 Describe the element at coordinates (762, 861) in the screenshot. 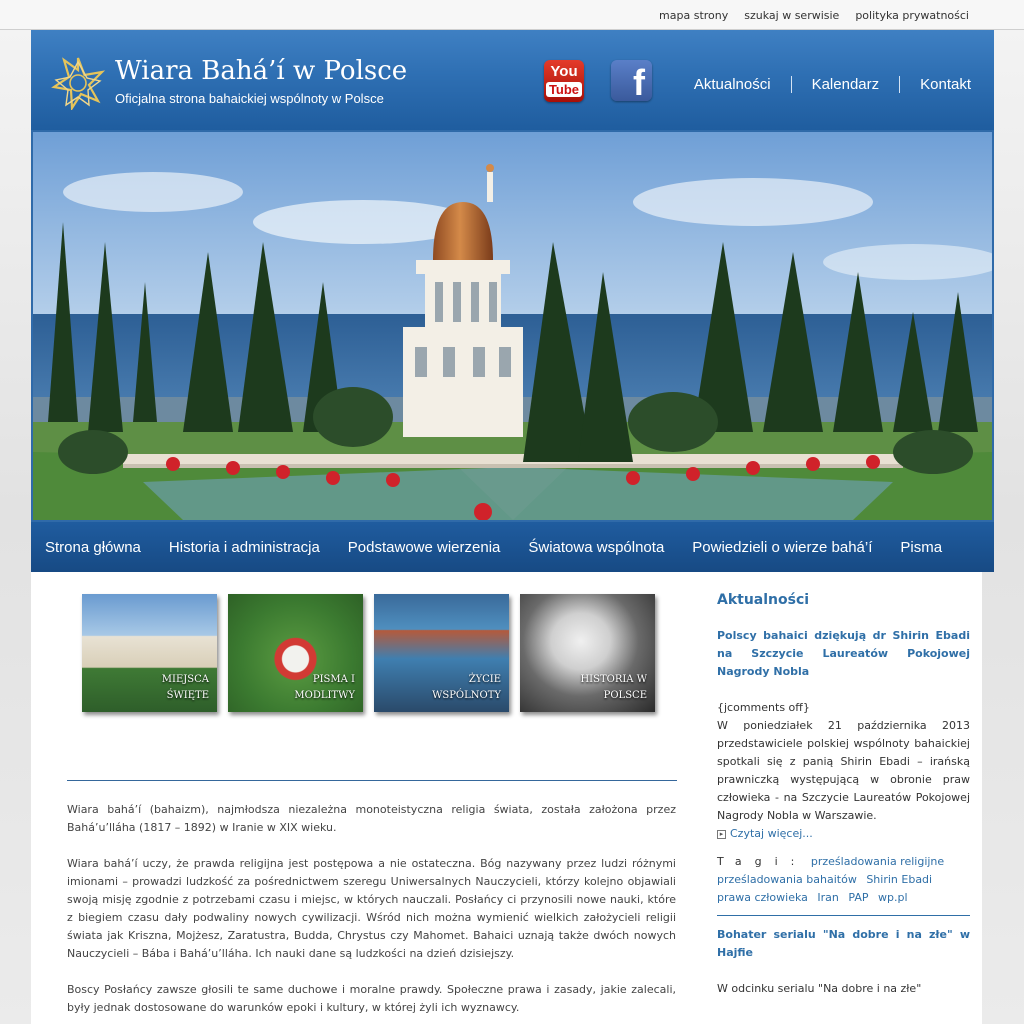

I see `tags-label: Tagi:` at that location.